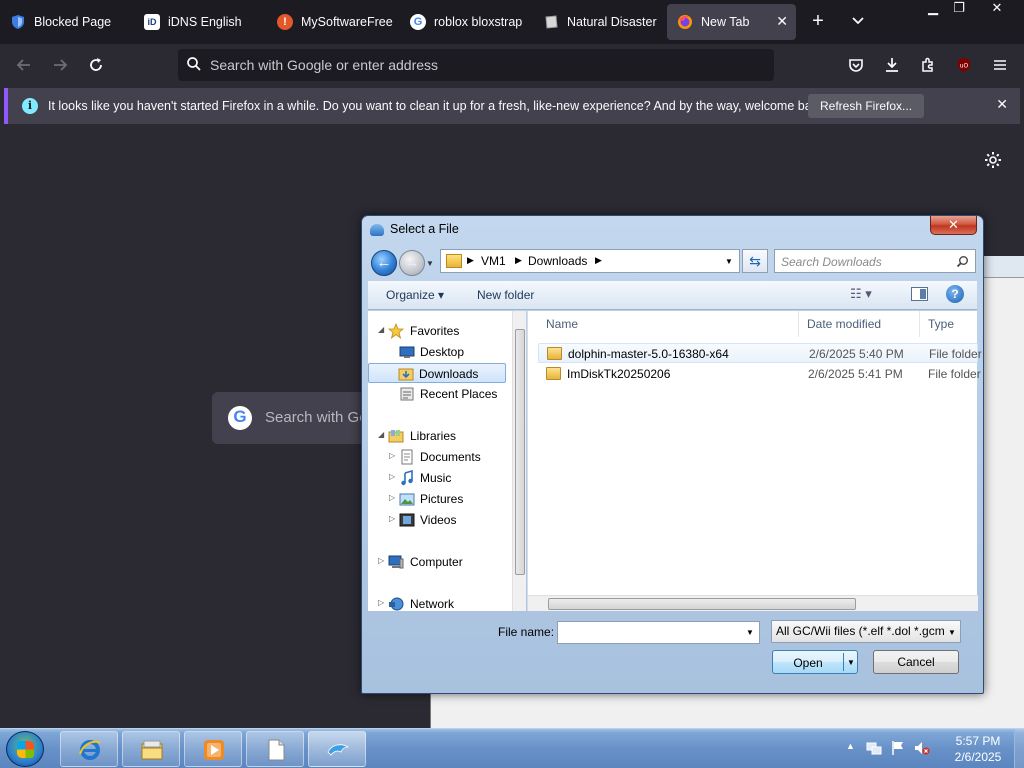  I want to click on chevron-down-icon, so click(858, 22).